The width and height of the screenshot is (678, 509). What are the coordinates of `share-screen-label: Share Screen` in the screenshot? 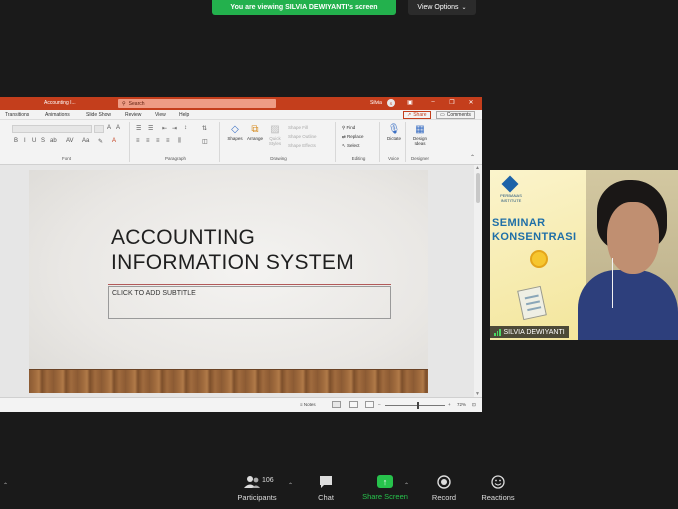 It's located at (385, 496).